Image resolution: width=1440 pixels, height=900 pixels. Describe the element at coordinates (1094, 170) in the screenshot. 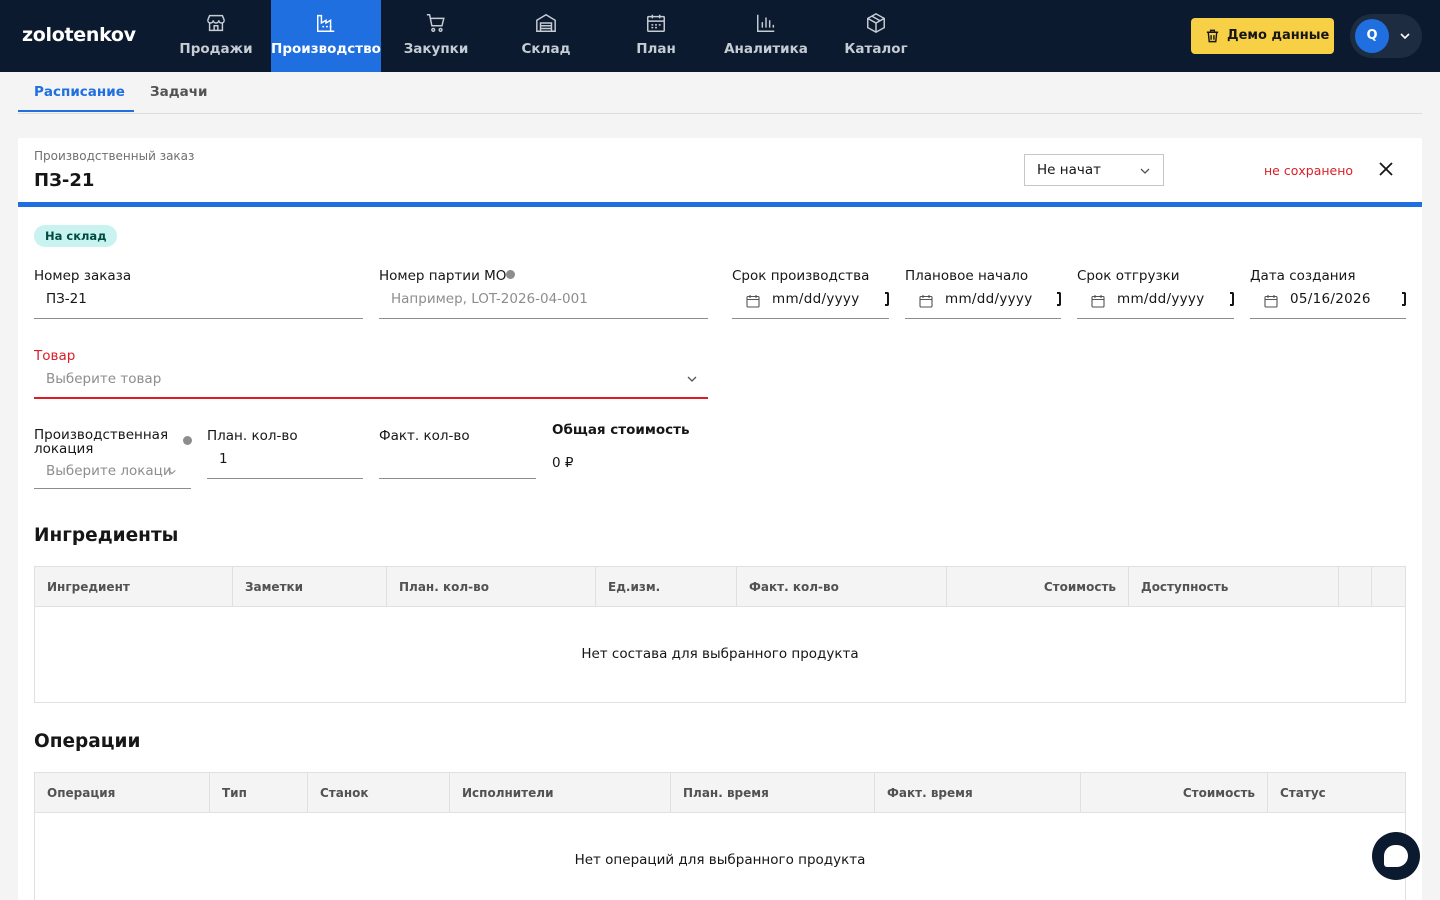

I see `status-select: Не начат` at that location.